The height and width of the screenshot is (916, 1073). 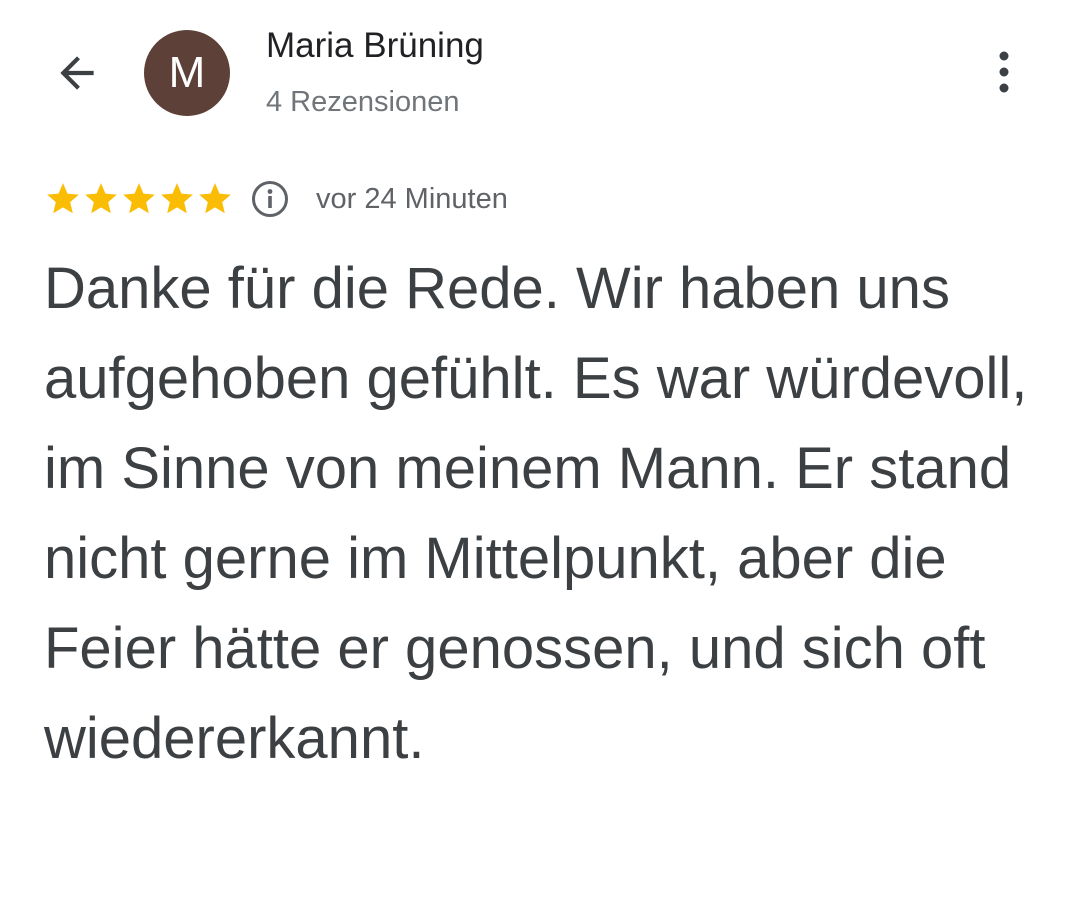 I want to click on reviewer-name: Maria Brüning, so click(x=375, y=46).